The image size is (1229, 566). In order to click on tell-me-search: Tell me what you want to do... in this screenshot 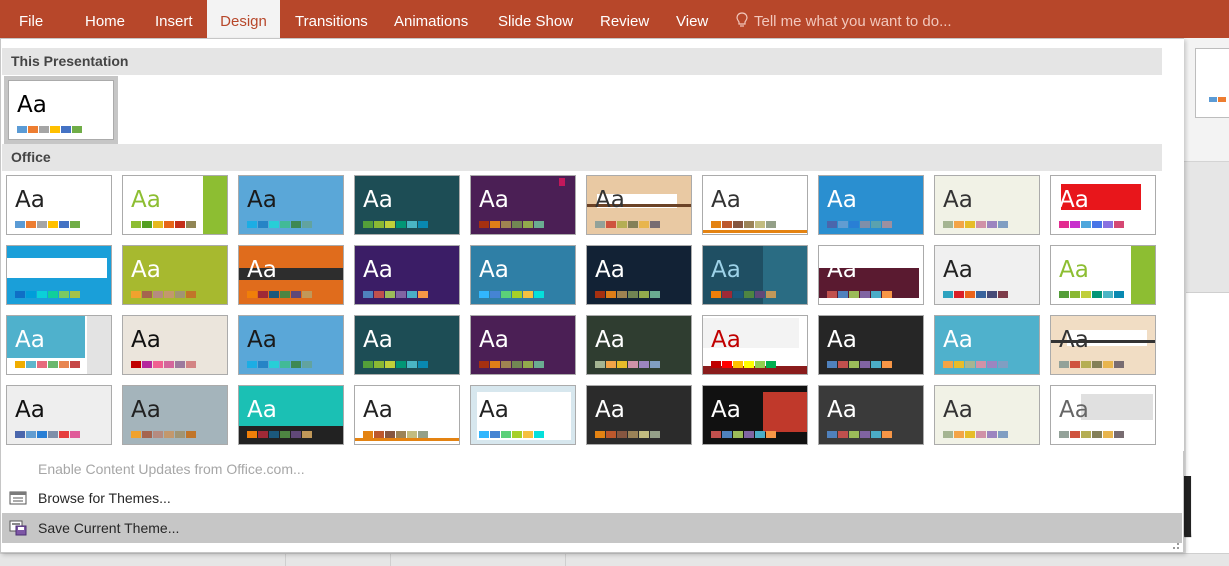, I will do `click(844, 19)`.